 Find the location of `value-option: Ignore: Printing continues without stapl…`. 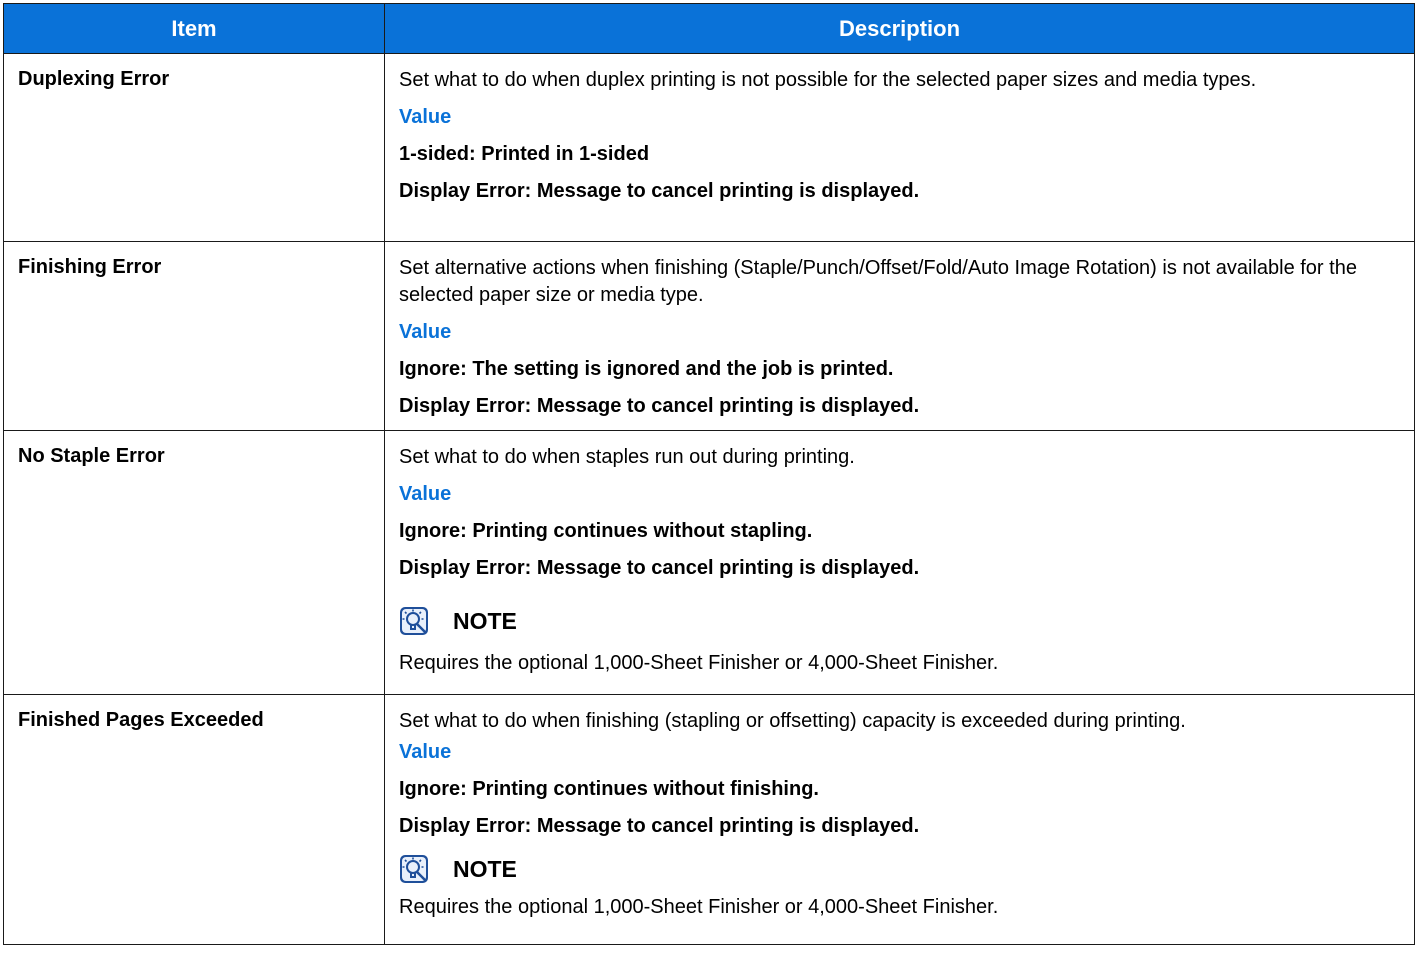

value-option: Ignore: Printing continues without stapl… is located at coordinates (606, 531).